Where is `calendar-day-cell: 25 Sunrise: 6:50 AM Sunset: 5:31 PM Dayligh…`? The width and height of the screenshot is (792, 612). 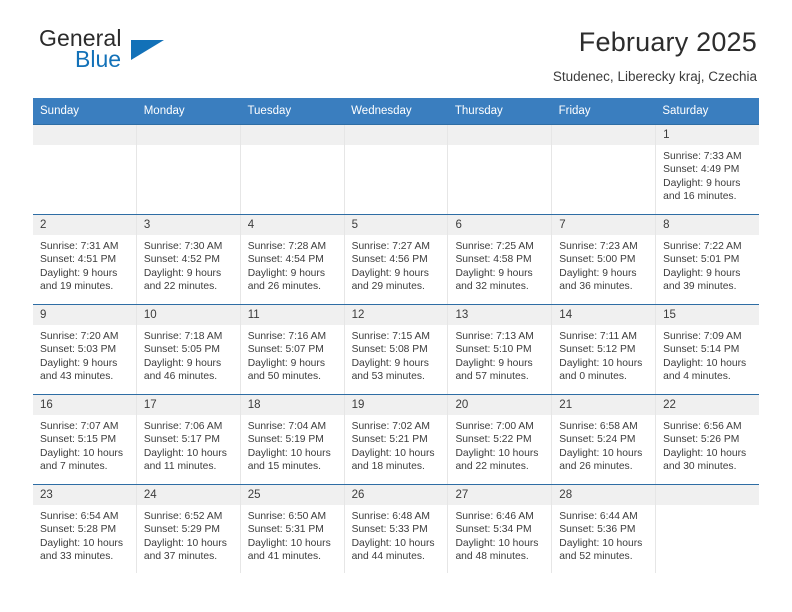
calendar-day-cell: 25 Sunrise: 6:50 AM Sunset: 5:31 PM Dayligh… is located at coordinates (291, 529).